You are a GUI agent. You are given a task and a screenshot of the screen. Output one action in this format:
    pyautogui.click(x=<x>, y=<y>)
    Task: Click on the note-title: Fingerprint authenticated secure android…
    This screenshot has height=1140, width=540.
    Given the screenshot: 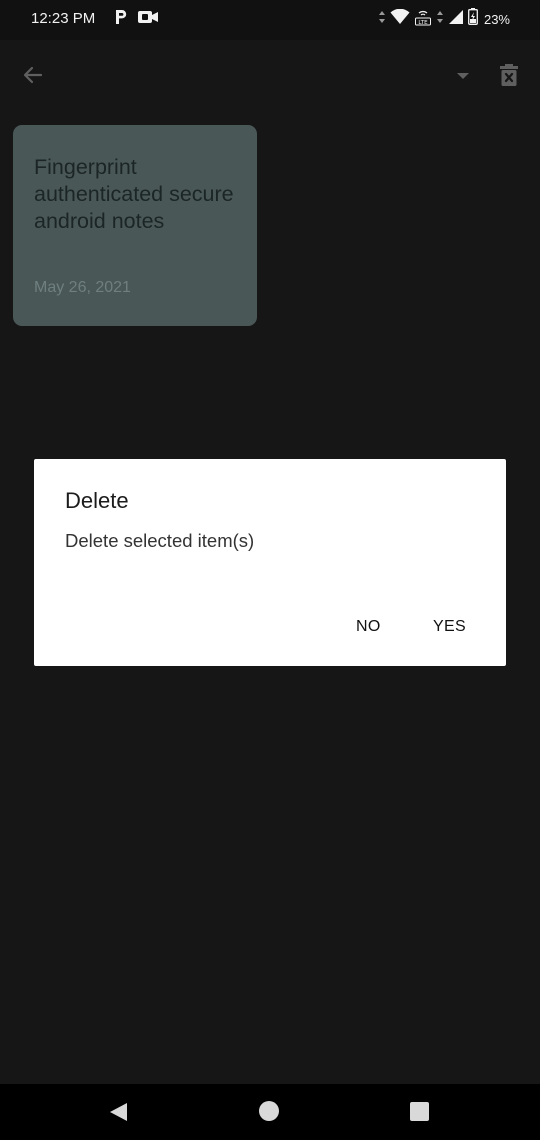 What is the action you would take?
    pyautogui.click(x=134, y=194)
    